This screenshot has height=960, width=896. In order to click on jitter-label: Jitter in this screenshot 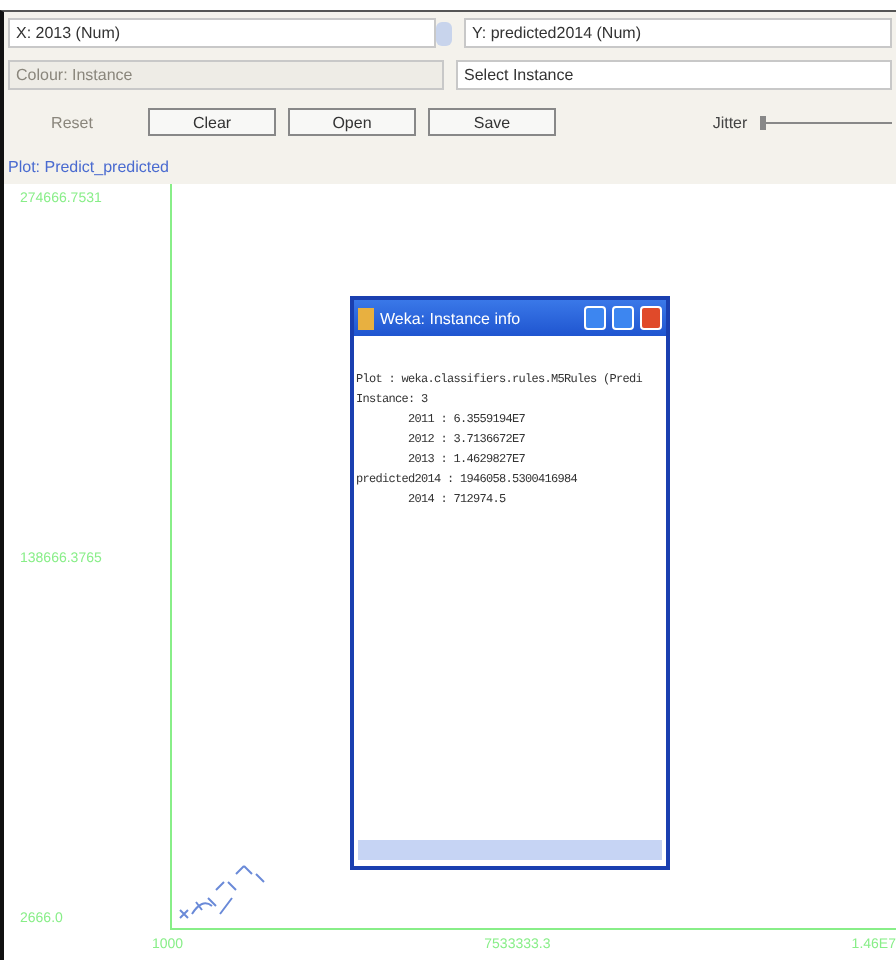, I will do `click(730, 122)`.